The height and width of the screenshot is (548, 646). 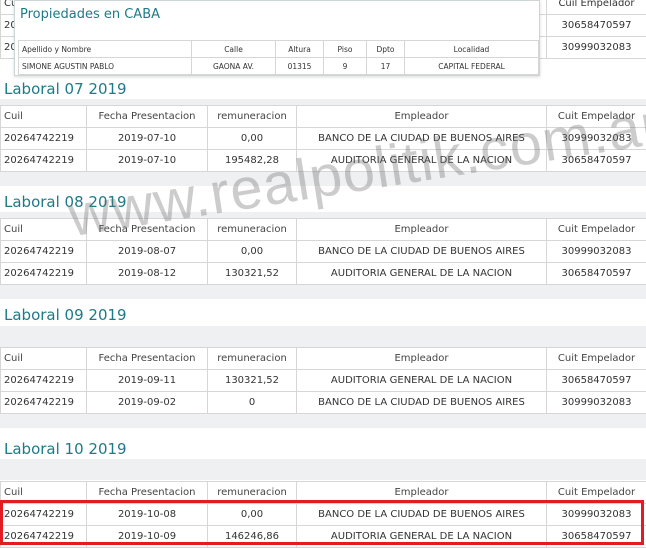 What do you see at coordinates (234, 49) in the screenshot?
I see `column-header: Calle` at bounding box center [234, 49].